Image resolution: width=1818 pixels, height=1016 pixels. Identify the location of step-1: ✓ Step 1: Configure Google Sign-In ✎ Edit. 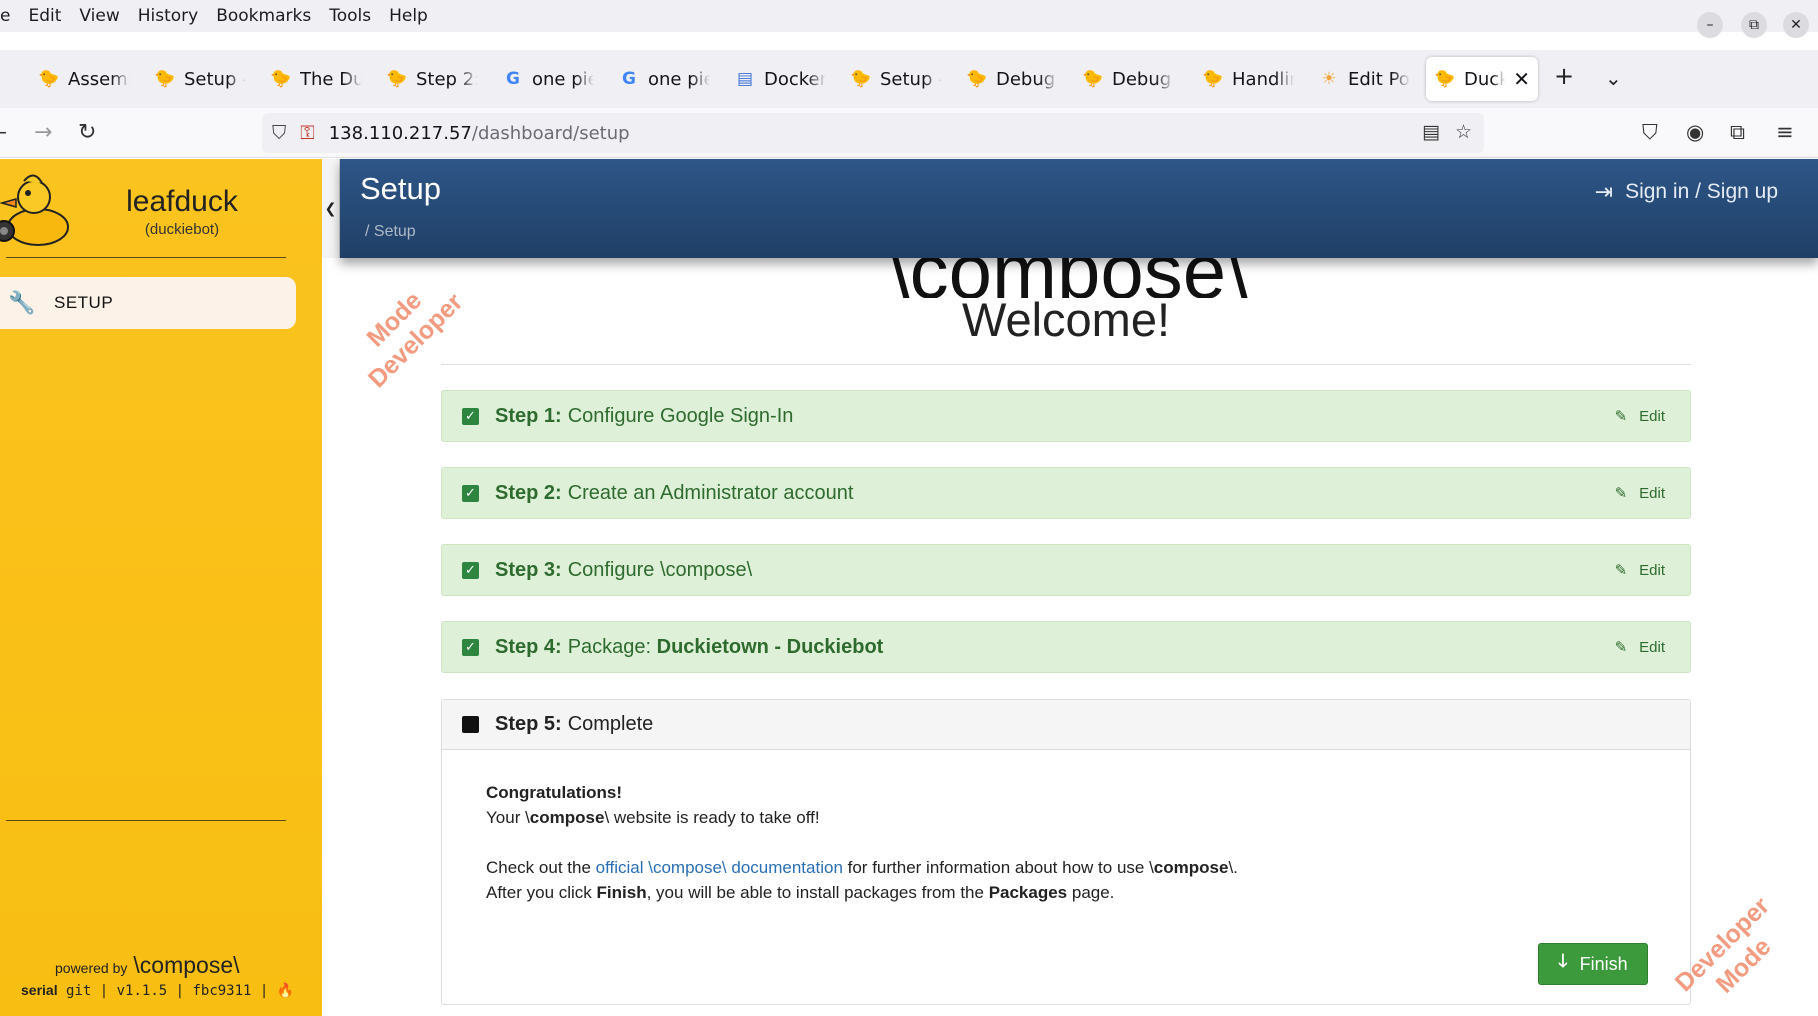
(1066, 416).